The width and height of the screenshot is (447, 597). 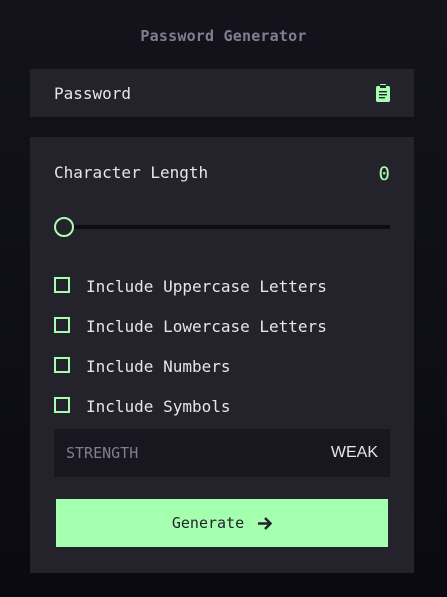 I want to click on option-uppercase: Include Uppercase Letters, so click(x=190, y=286).